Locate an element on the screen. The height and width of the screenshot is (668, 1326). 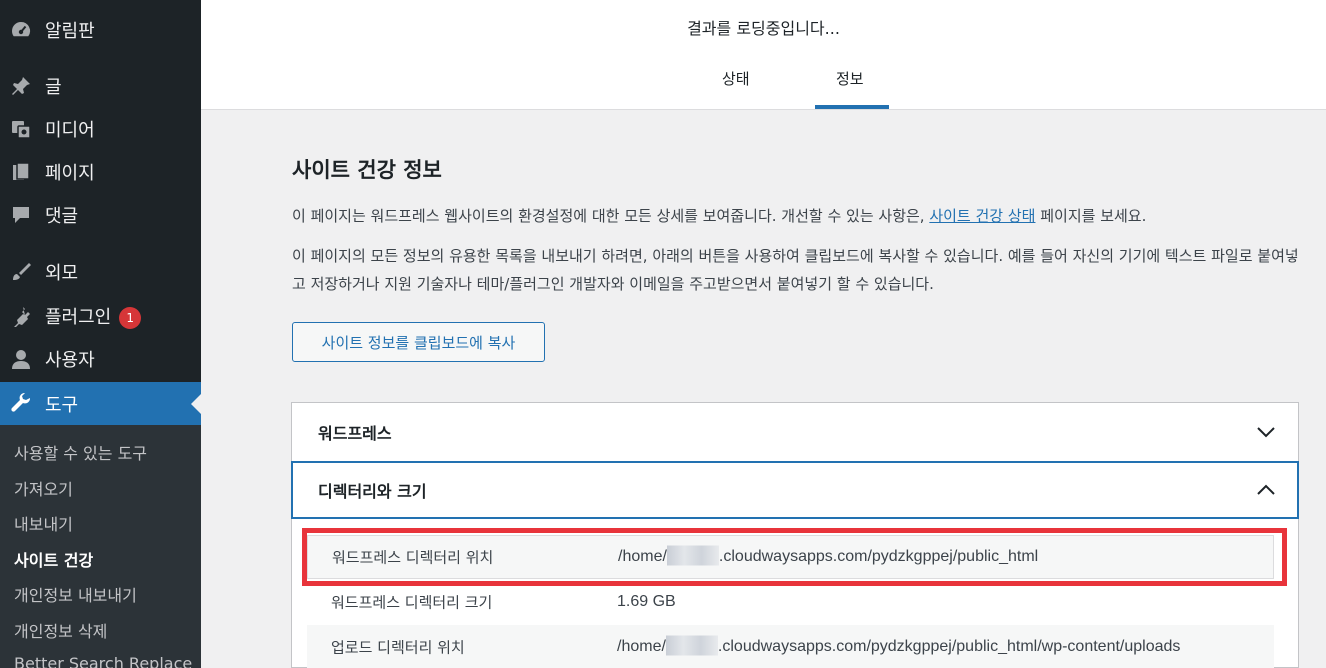
brush-icon is located at coordinates (21, 272).